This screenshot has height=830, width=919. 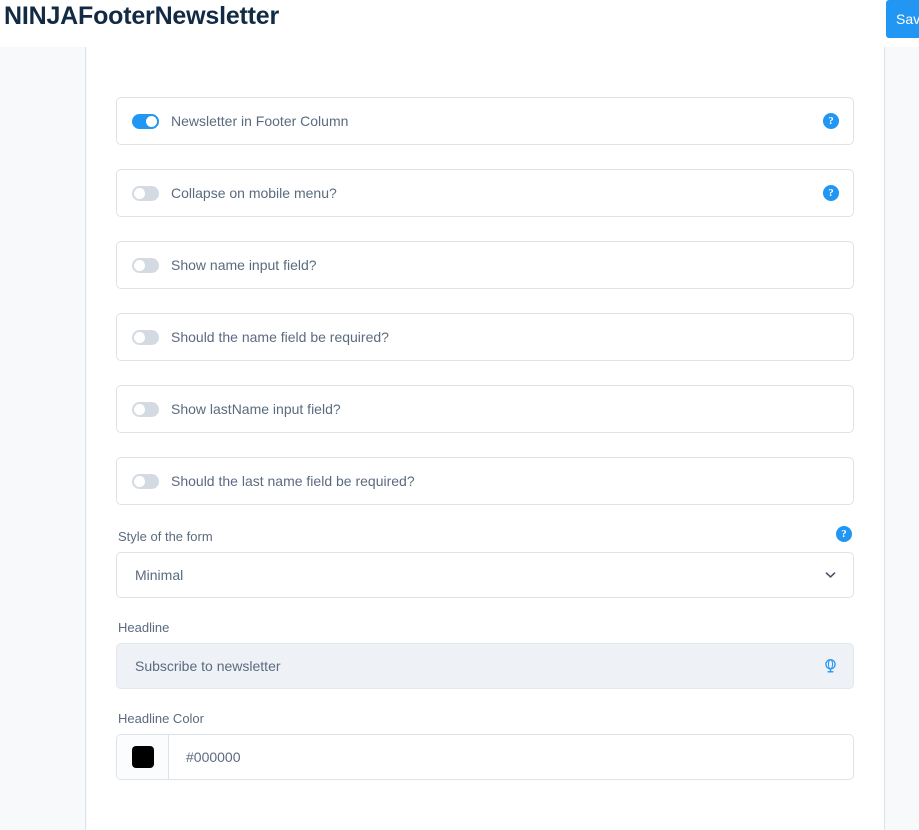 I want to click on toggle-row-show-lastname-input-field: Show lastName input field?, so click(x=485, y=409).